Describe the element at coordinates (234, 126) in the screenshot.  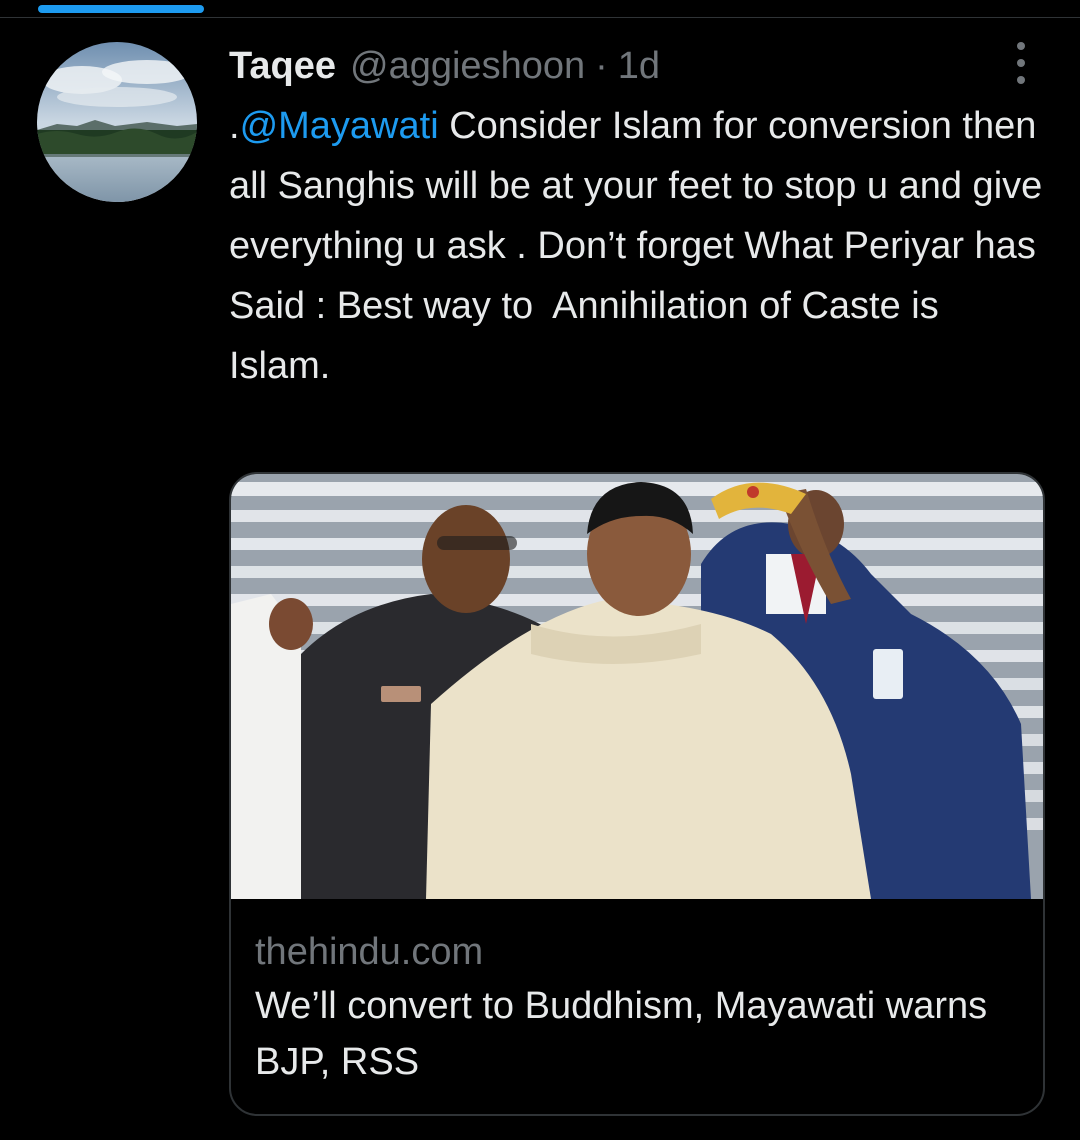
I see `tweet-text-prefix: .` at that location.